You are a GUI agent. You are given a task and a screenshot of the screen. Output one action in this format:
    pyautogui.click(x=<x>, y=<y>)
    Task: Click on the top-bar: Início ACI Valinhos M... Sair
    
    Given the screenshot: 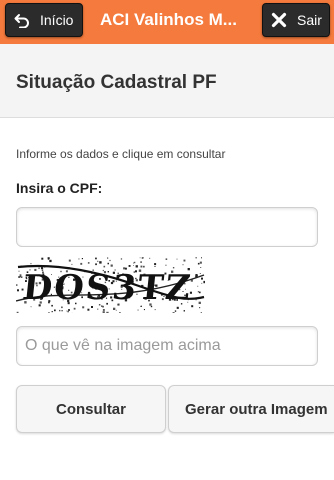 What is the action you would take?
    pyautogui.click(x=167, y=22)
    